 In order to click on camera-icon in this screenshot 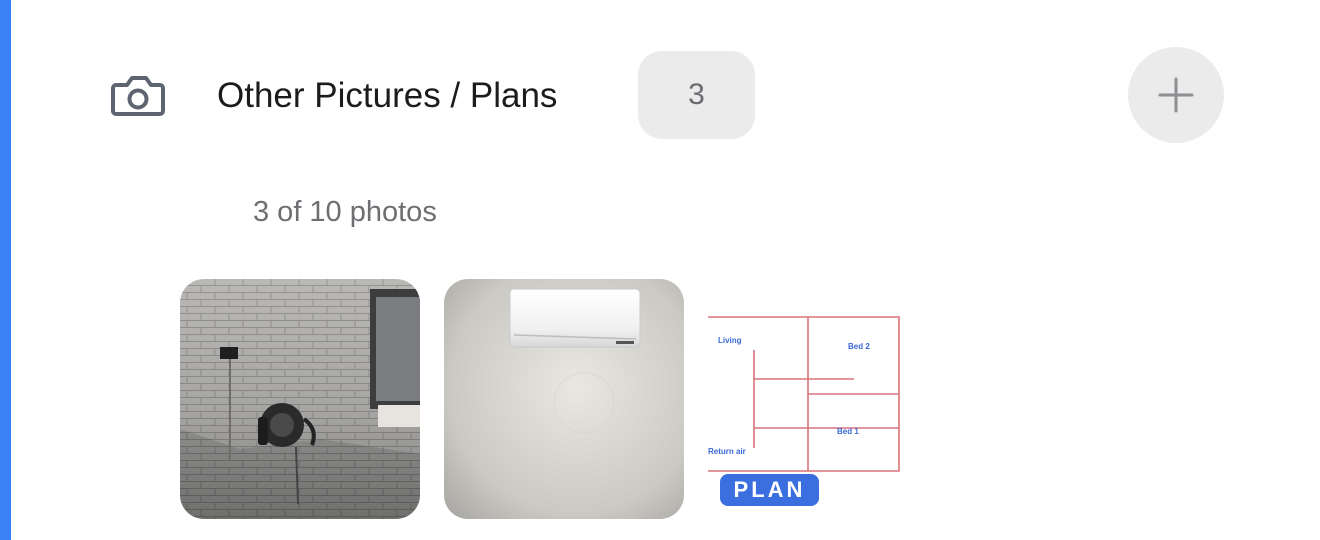, I will do `click(138, 95)`.